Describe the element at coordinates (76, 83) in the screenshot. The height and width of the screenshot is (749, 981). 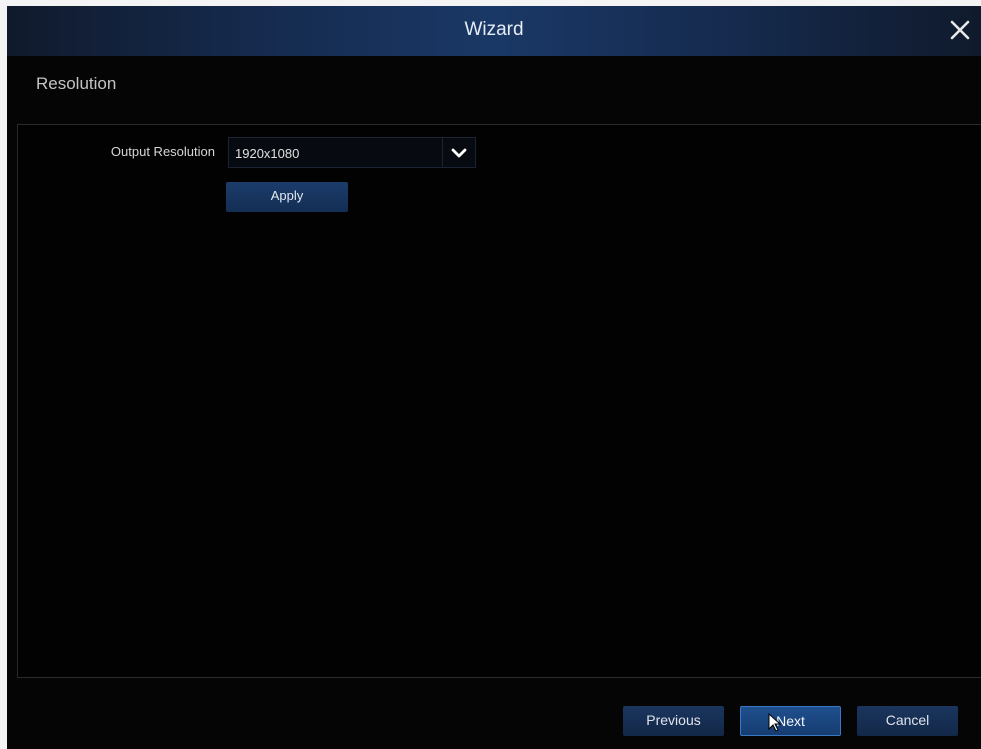
I see `section-title: Resolution` at that location.